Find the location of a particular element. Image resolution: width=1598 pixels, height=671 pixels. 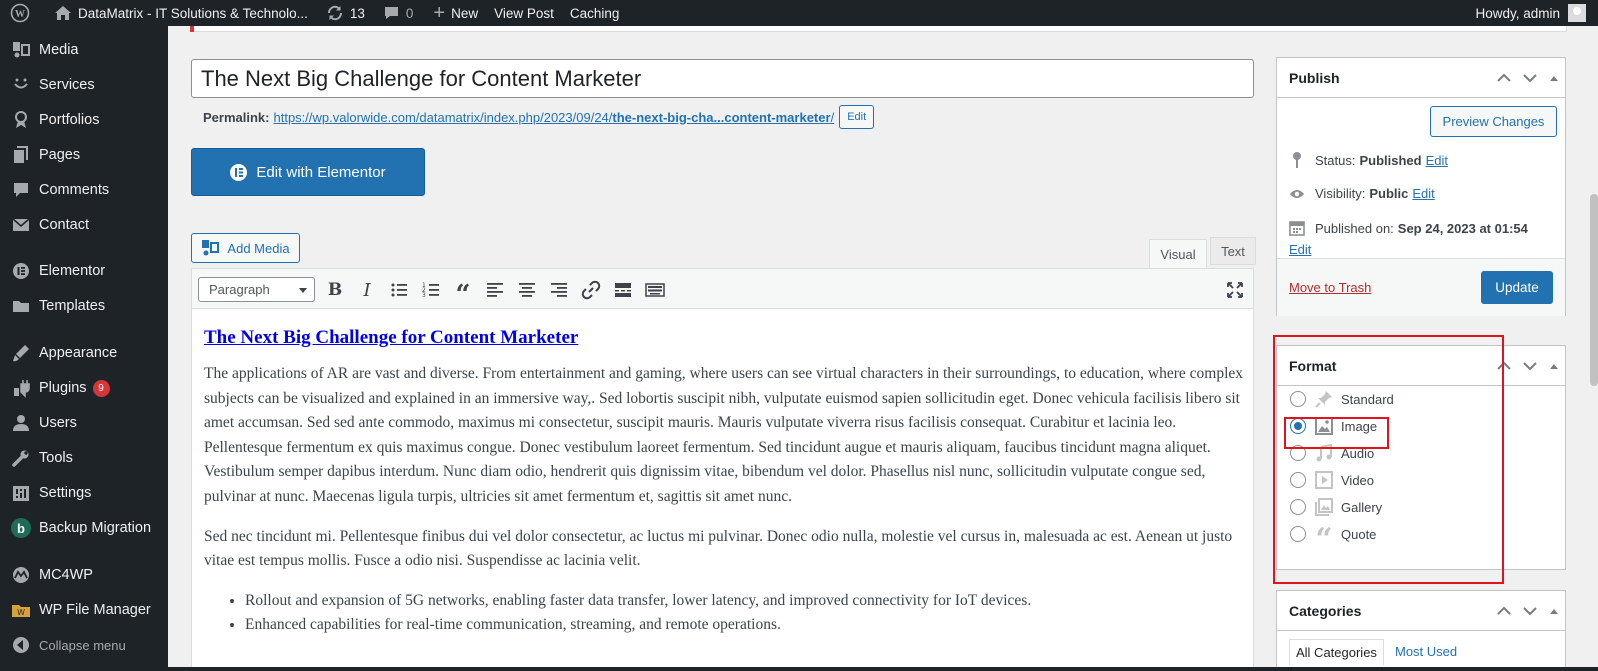

wp-logo: W is located at coordinates (19, 13).